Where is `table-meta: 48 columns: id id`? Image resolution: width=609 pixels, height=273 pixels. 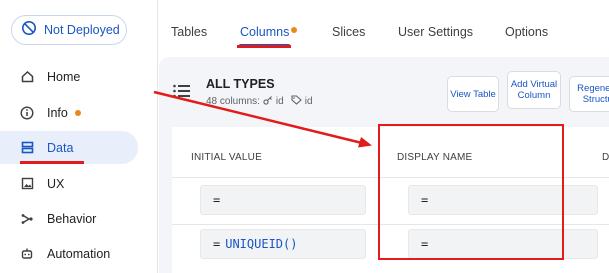 table-meta: 48 columns: id id is located at coordinates (259, 101).